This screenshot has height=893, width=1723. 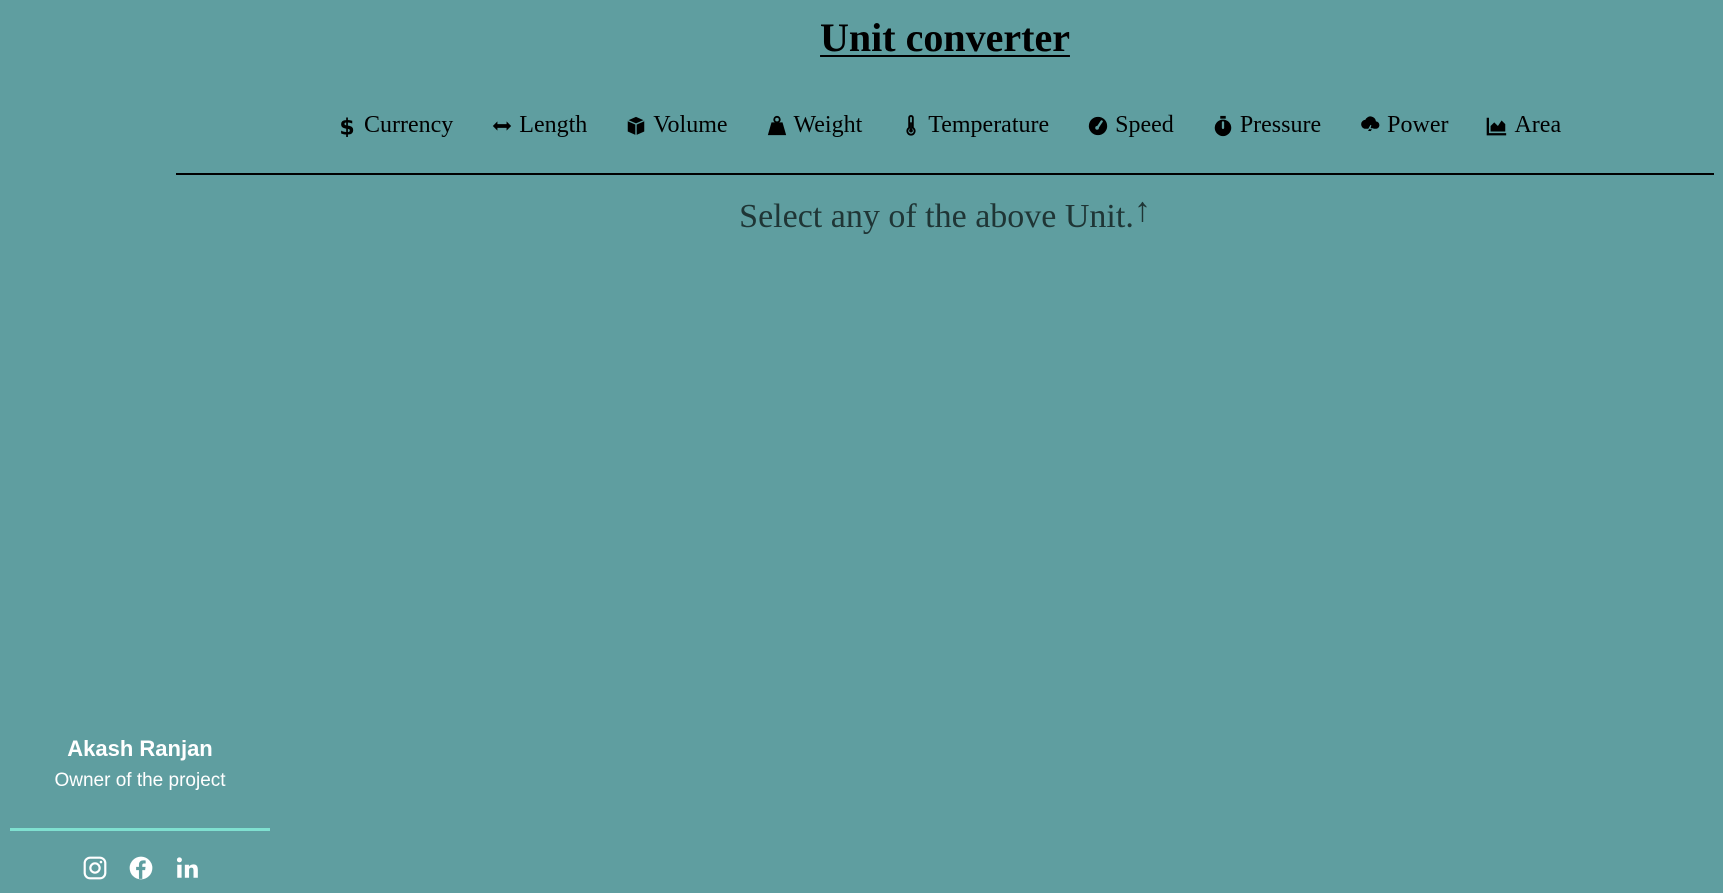 I want to click on thermometer-icon, so click(x=911, y=126).